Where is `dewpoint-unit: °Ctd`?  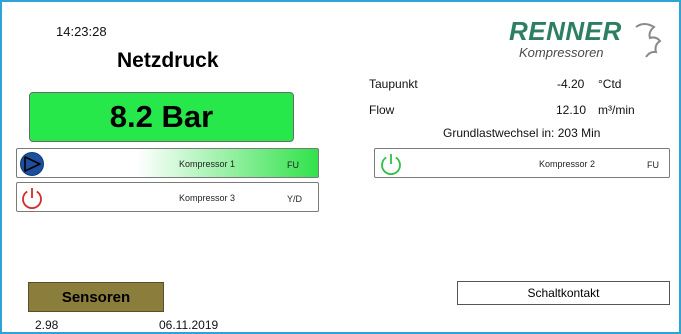
dewpoint-unit: °Ctd is located at coordinates (610, 84).